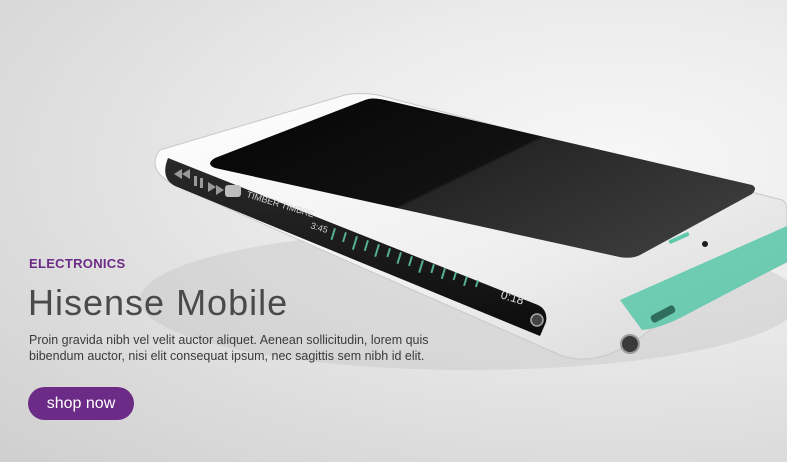 The image size is (787, 462). I want to click on shop-now-button: shop now, so click(81, 403).